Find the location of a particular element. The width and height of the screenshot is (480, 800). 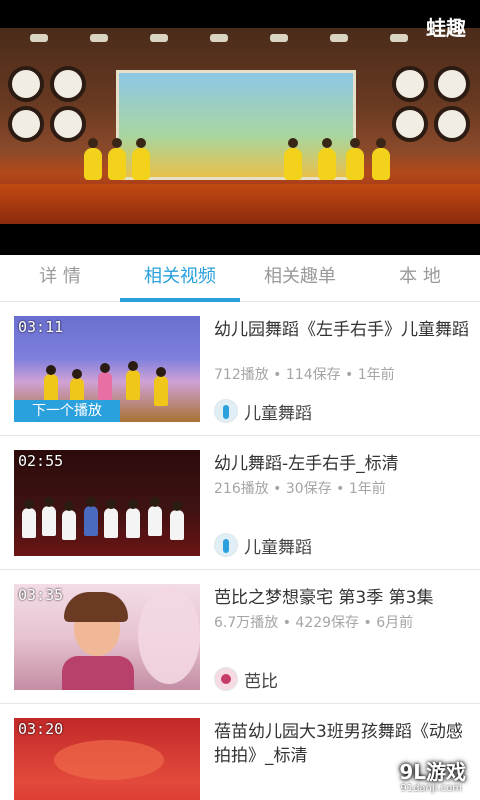

video-thumbnail: 03:20 is located at coordinates (107, 759).